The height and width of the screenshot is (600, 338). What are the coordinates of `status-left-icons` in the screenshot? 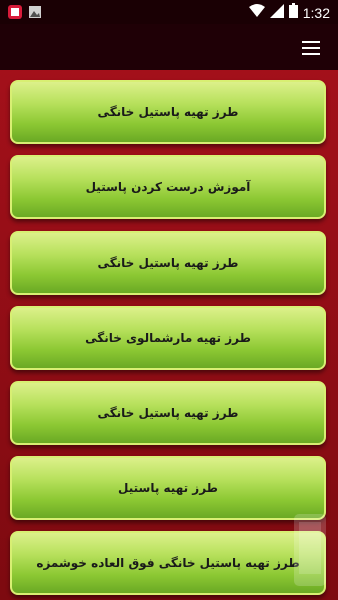 It's located at (25, 13).